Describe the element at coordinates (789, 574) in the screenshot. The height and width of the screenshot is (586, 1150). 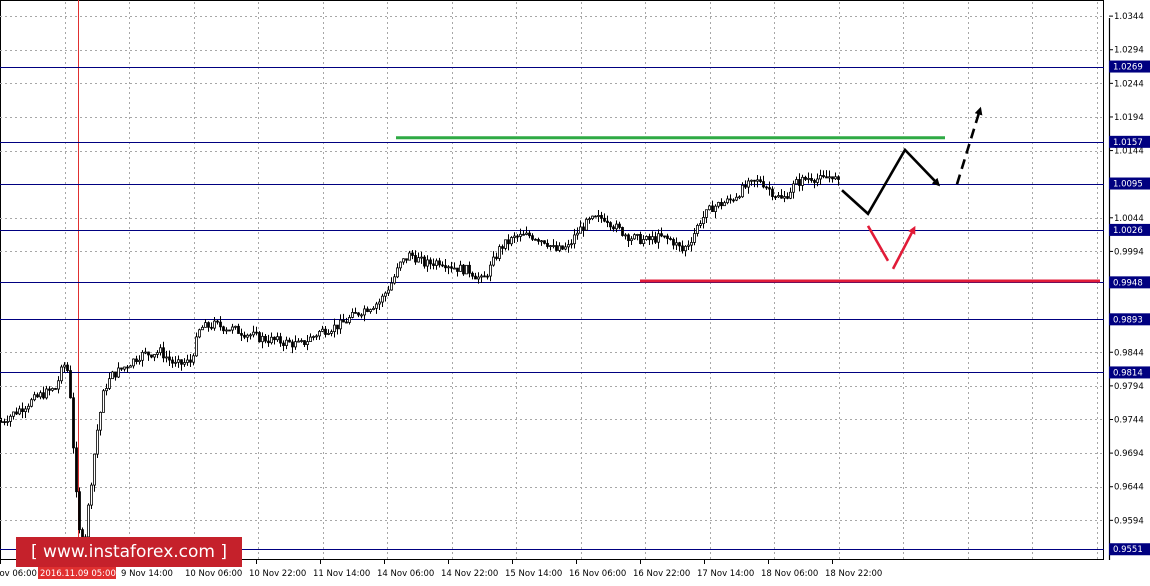
I see `time-tick-label: 18 Nov 06:00` at that location.